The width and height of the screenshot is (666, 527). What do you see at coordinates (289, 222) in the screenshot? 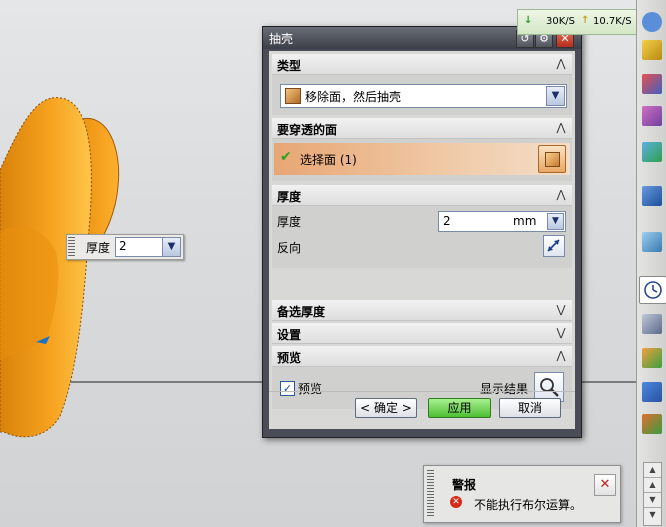
I see `thickness-label: 厚度` at bounding box center [289, 222].